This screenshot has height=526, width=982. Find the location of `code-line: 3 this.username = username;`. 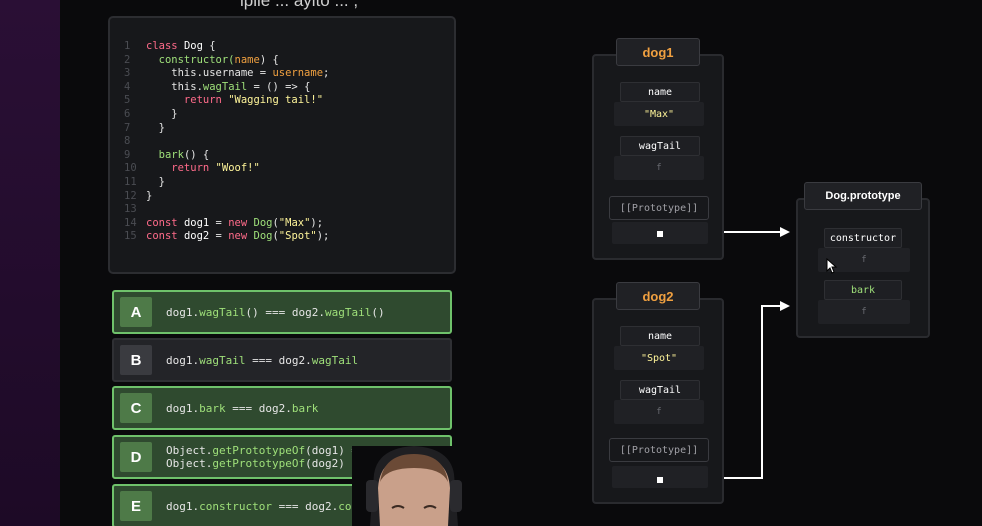

code-line: 3 this.username = username; is located at coordinates (226, 74).